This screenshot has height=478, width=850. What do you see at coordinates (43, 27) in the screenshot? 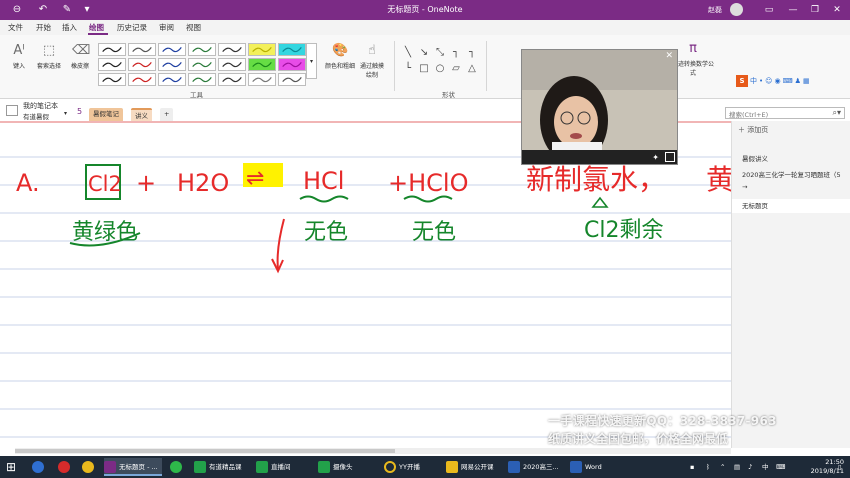
I see `tab-home: 开始` at bounding box center [43, 27].